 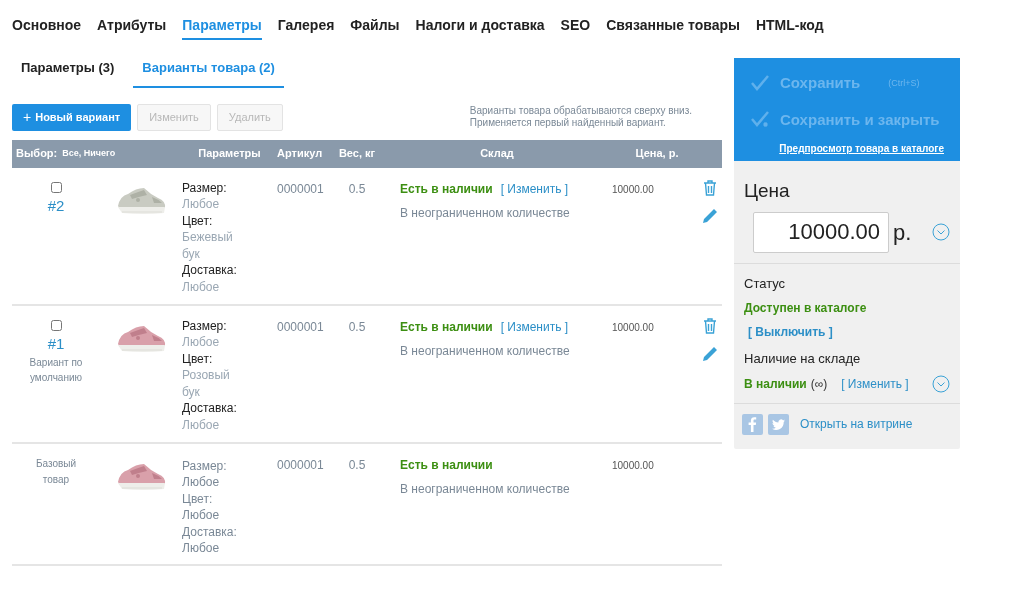 What do you see at coordinates (56, 370) in the screenshot?
I see `default-note: Вариант по умолчанию` at bounding box center [56, 370].